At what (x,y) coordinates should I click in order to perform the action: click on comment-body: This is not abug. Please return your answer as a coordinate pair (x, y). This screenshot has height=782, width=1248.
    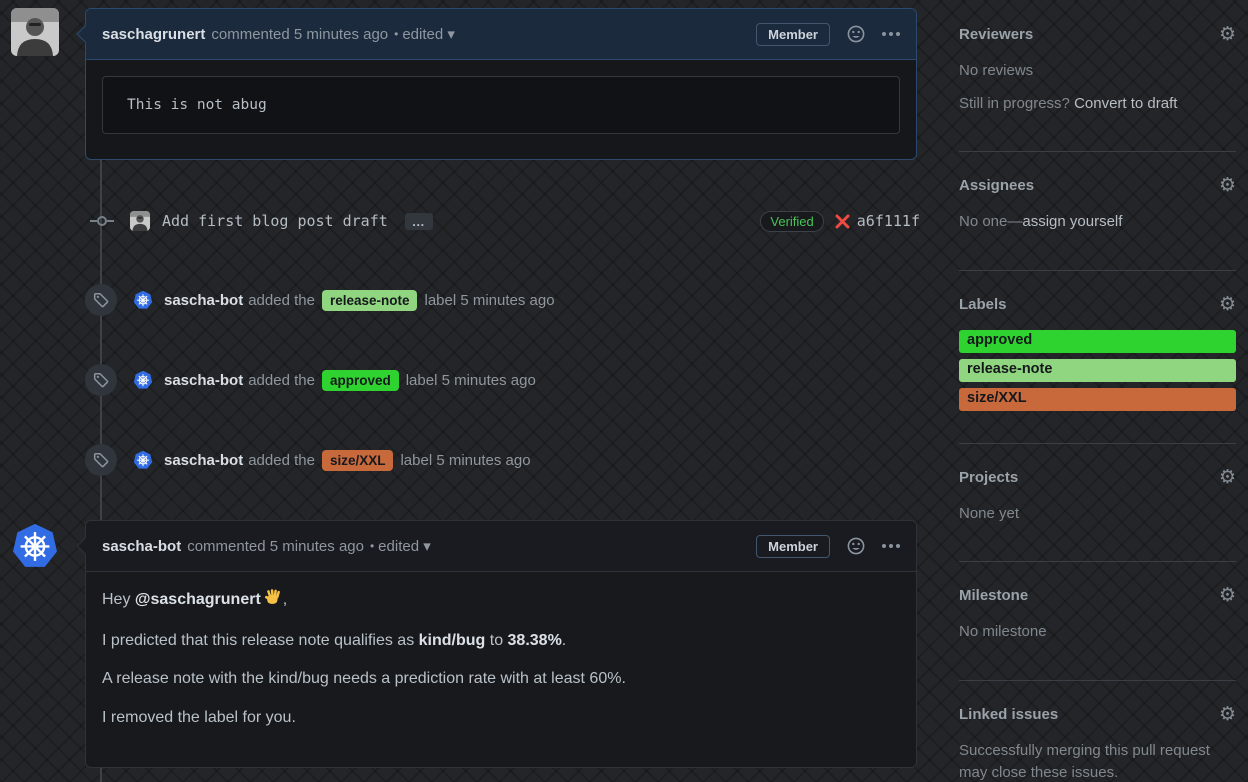
    Looking at the image, I should click on (501, 105).